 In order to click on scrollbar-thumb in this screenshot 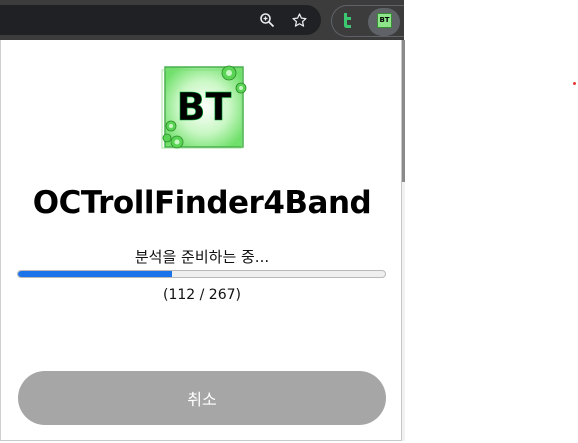, I will do `click(403, 111)`.